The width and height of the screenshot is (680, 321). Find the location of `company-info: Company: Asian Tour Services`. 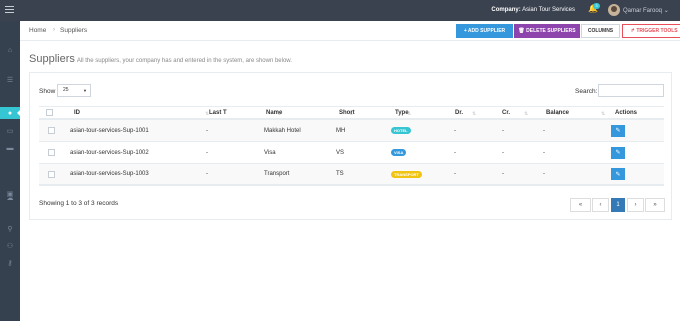

company-info: Company: Asian Tour Services is located at coordinates (533, 10).